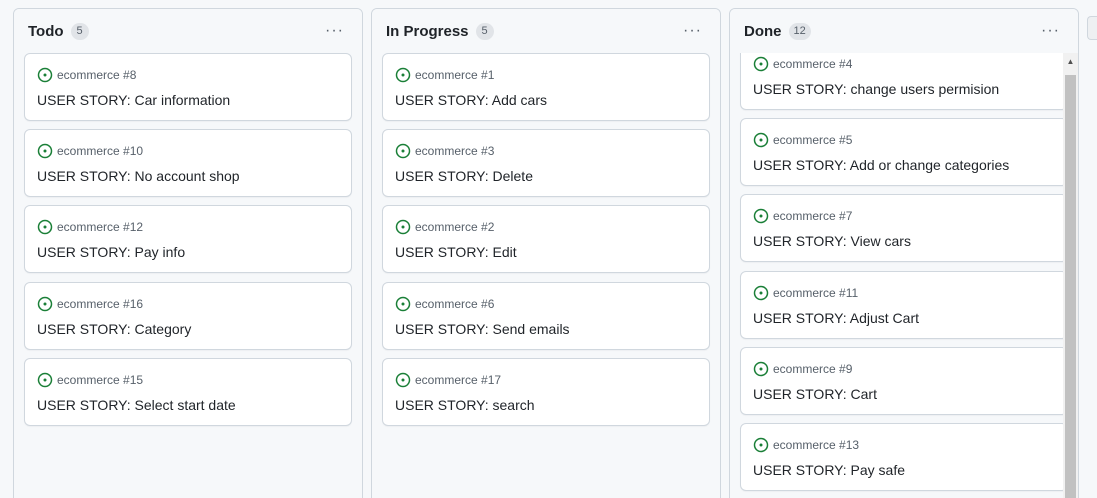 This screenshot has height=498, width=1097. I want to click on issue-ref: ecommerce #6, so click(454, 304).